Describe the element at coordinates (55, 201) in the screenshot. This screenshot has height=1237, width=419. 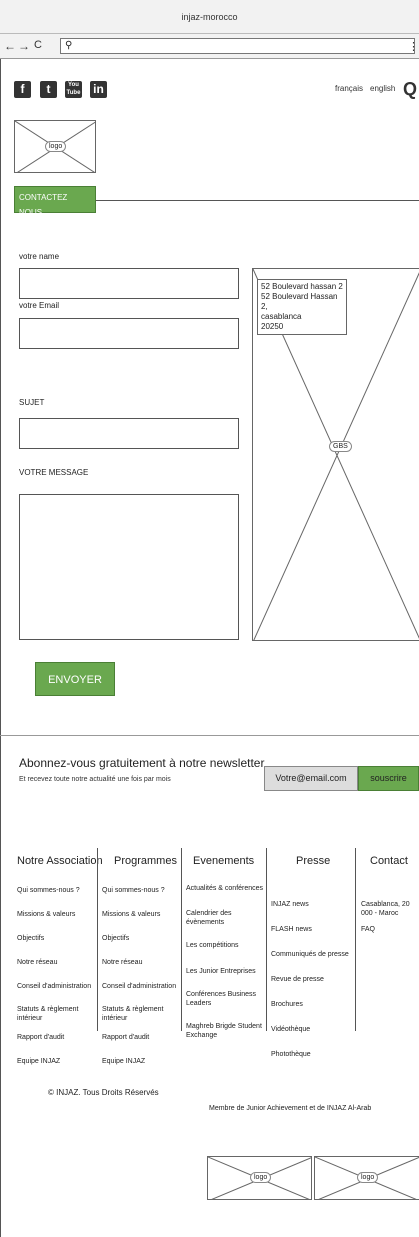
I see `tab-contact: CONTACTEZ NOUS` at that location.